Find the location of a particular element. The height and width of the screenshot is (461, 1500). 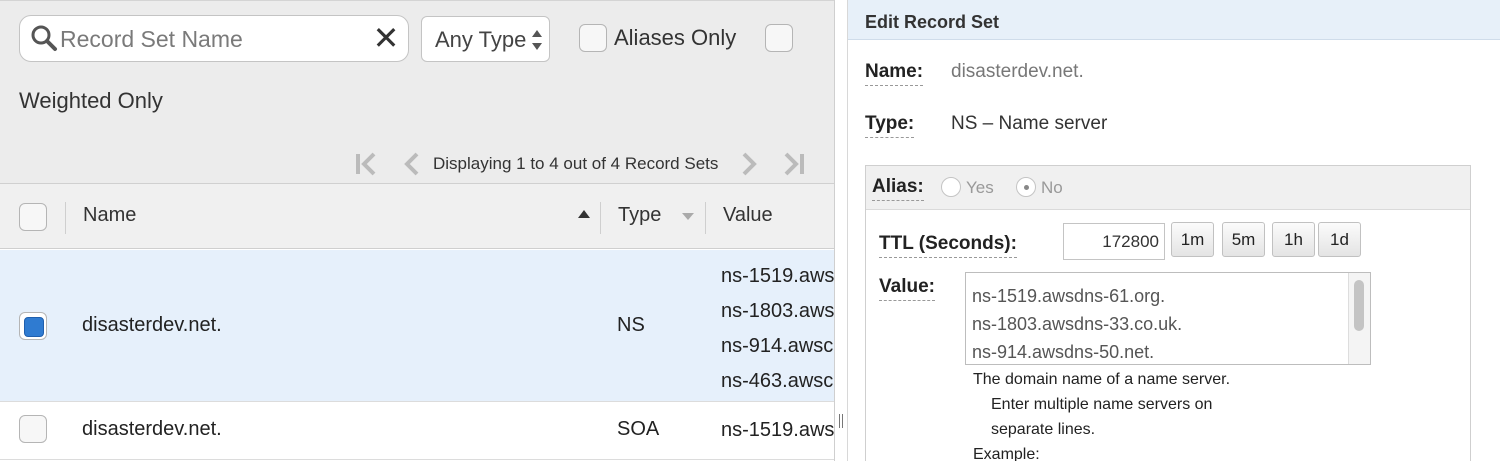

record-values: ns-1519.aws is located at coordinates (777, 435).